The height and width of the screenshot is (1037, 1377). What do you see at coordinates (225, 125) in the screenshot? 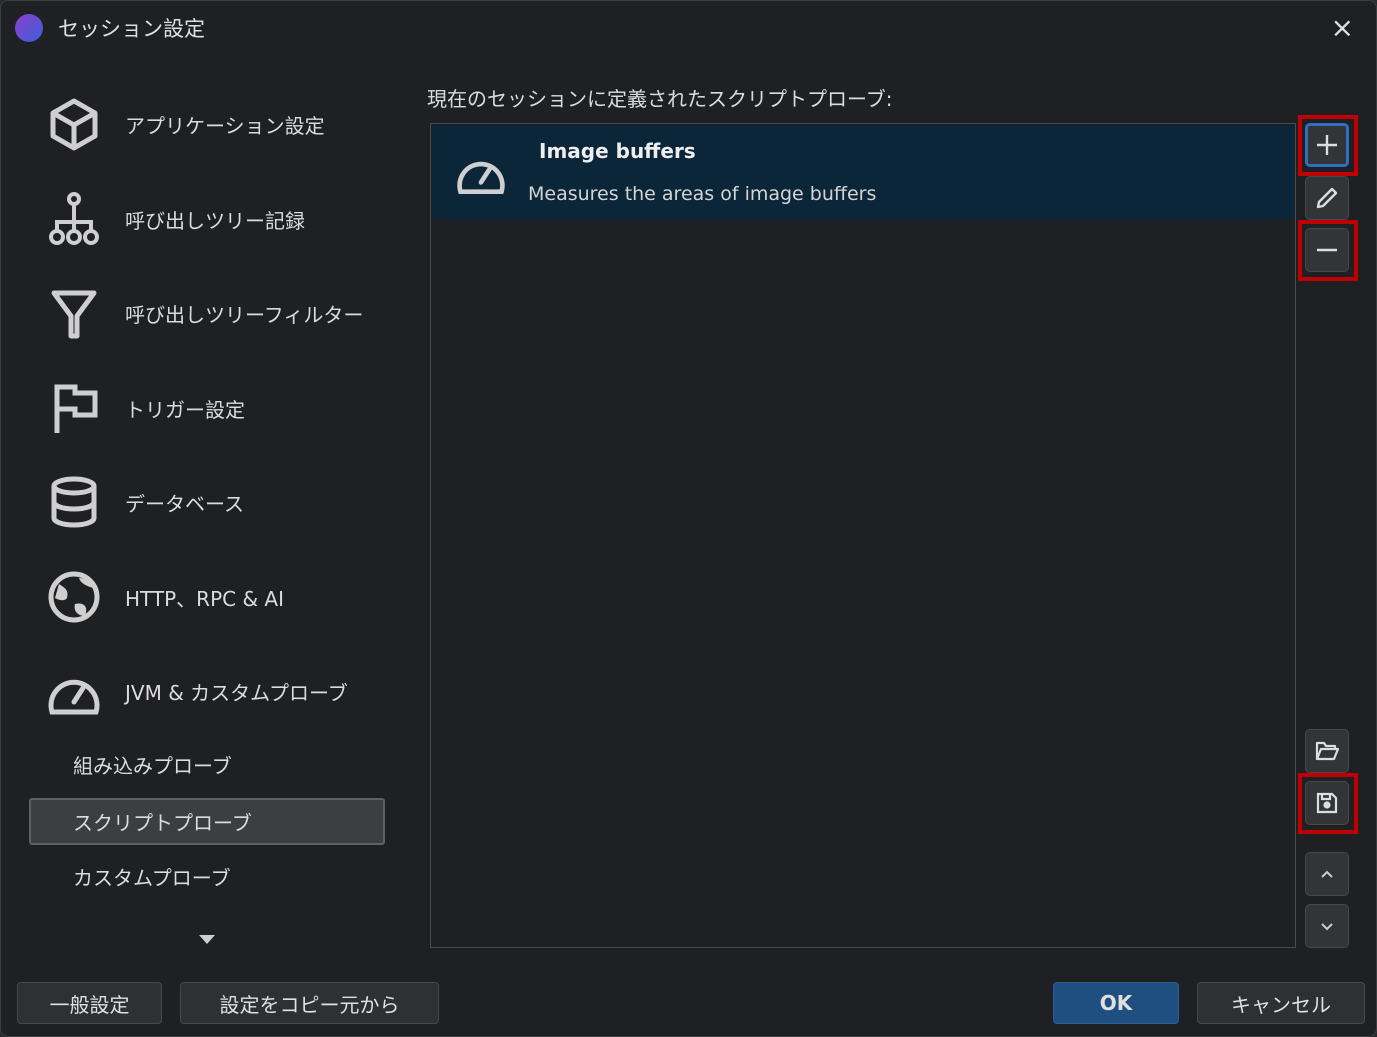
I see `sidebar-item-label: アプリケーション設定` at bounding box center [225, 125].